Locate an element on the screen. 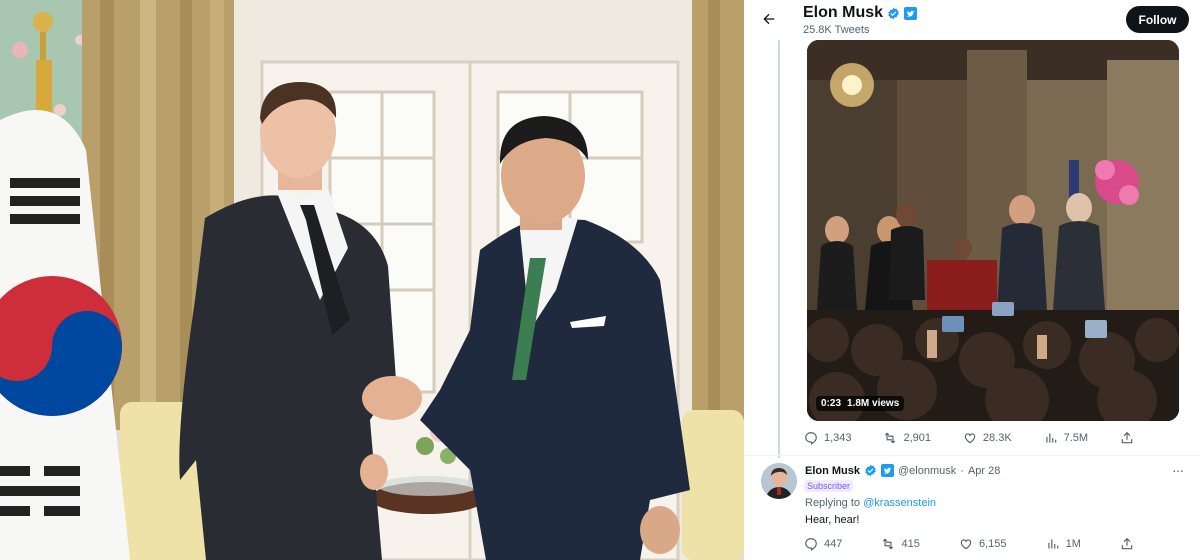 The image size is (1200, 560). replying-to: Replying to @krassenstein is located at coordinates (870, 503).